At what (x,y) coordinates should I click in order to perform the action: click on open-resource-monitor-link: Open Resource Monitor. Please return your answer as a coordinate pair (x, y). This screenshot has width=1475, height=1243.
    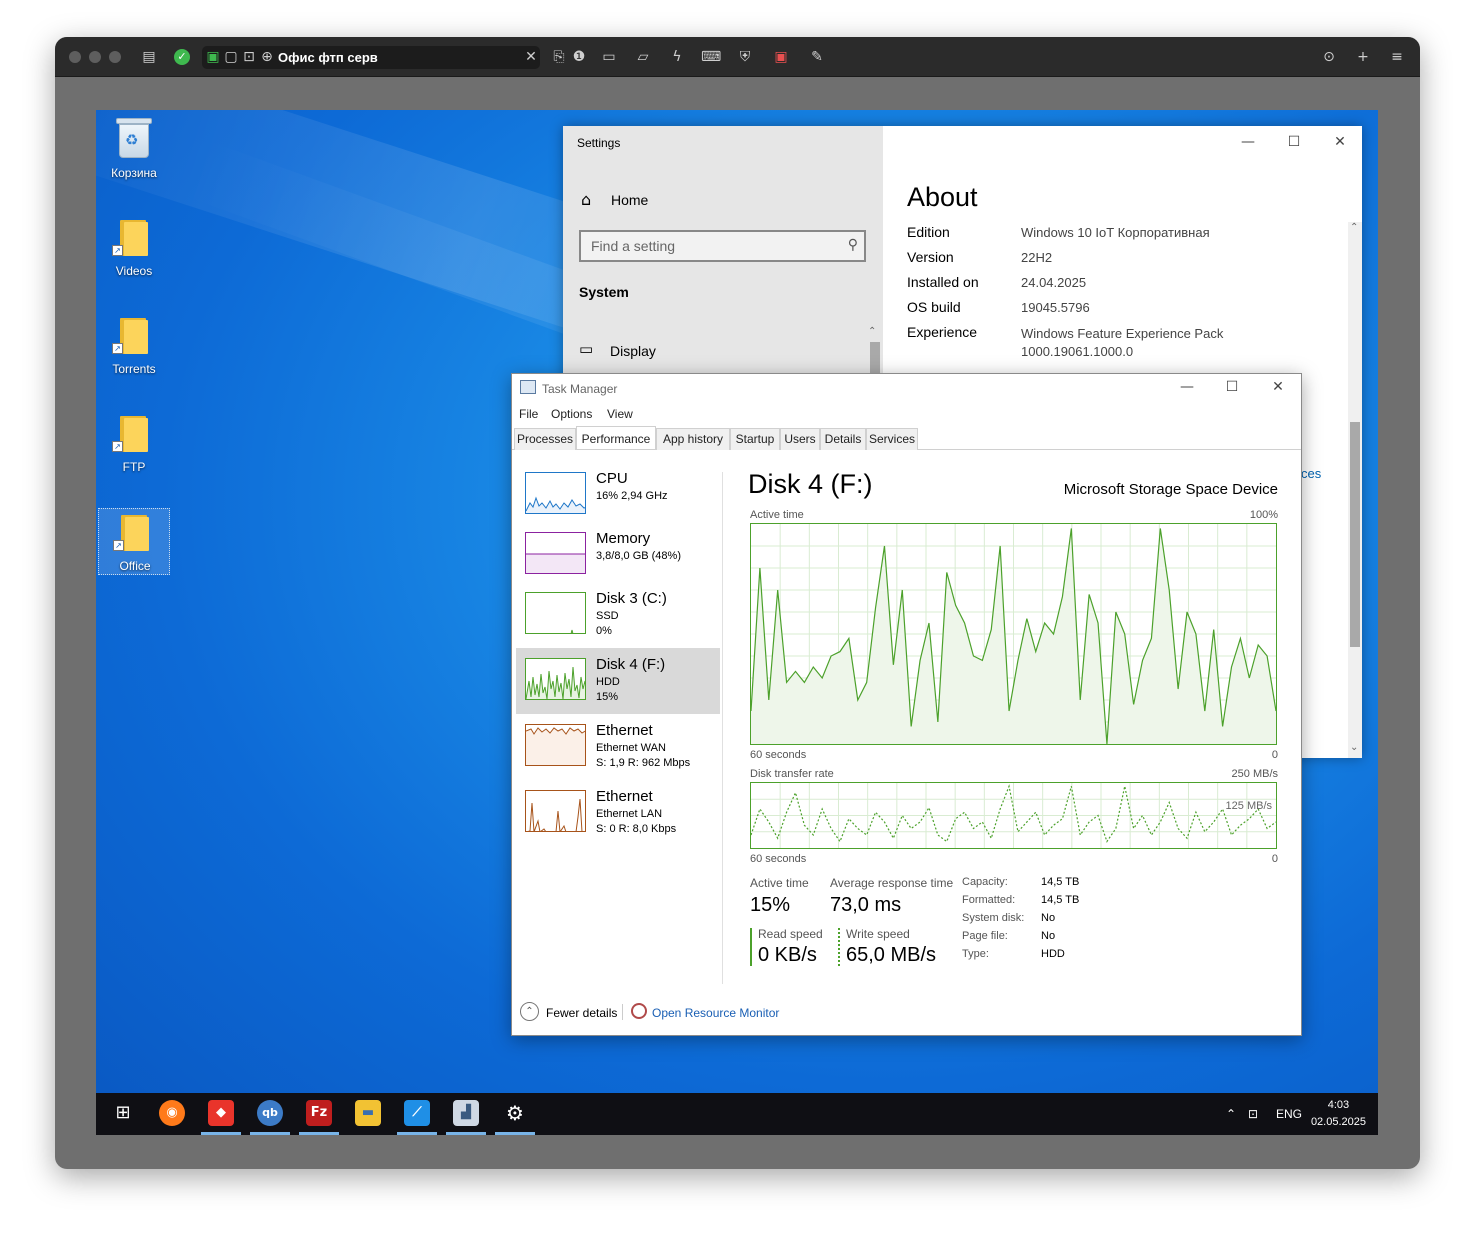
    Looking at the image, I should click on (715, 1013).